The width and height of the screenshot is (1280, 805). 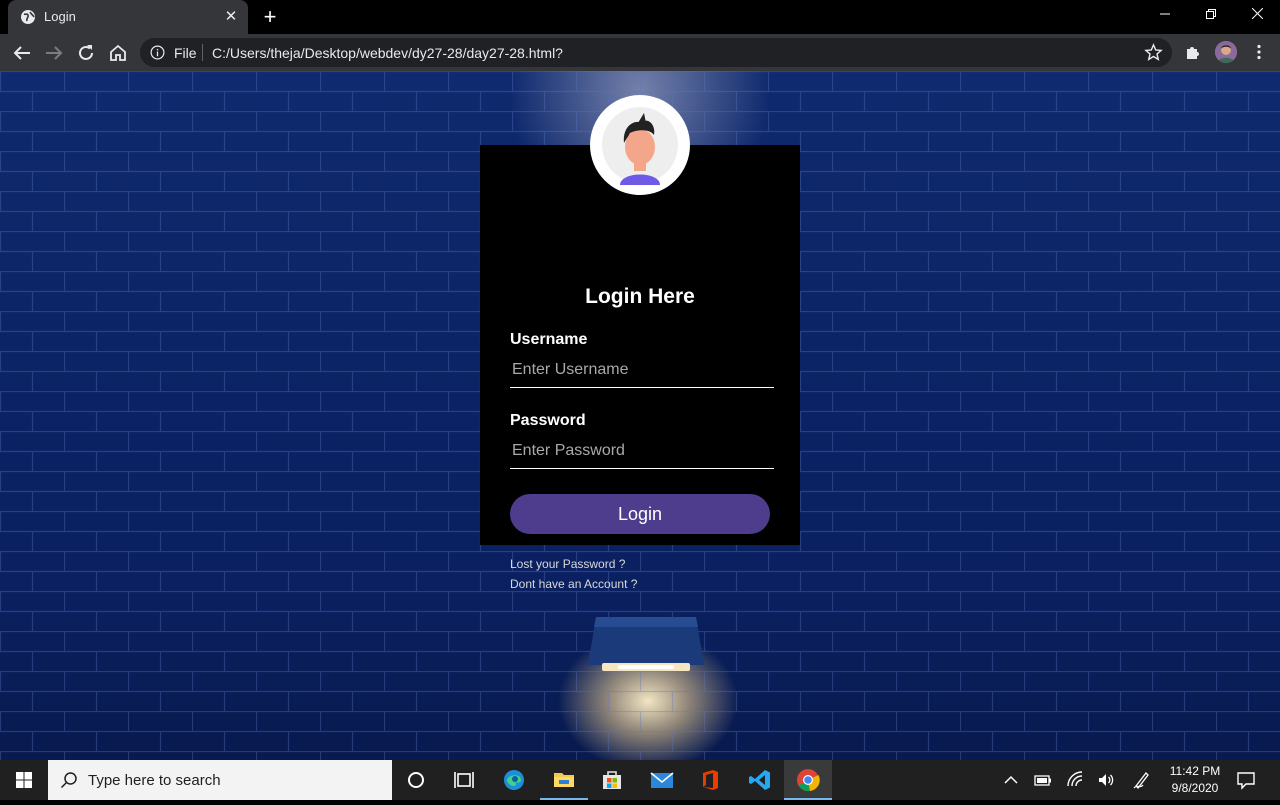 I want to click on windows-logo-icon, so click(x=24, y=780).